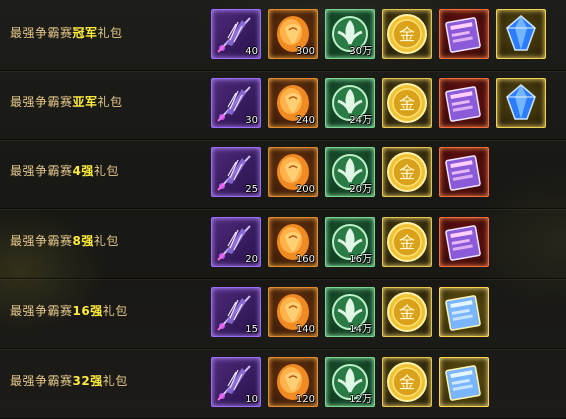 This screenshot has height=419, width=566. What do you see at coordinates (251, 51) in the screenshot?
I see `reward-item-count: 40` at bounding box center [251, 51].